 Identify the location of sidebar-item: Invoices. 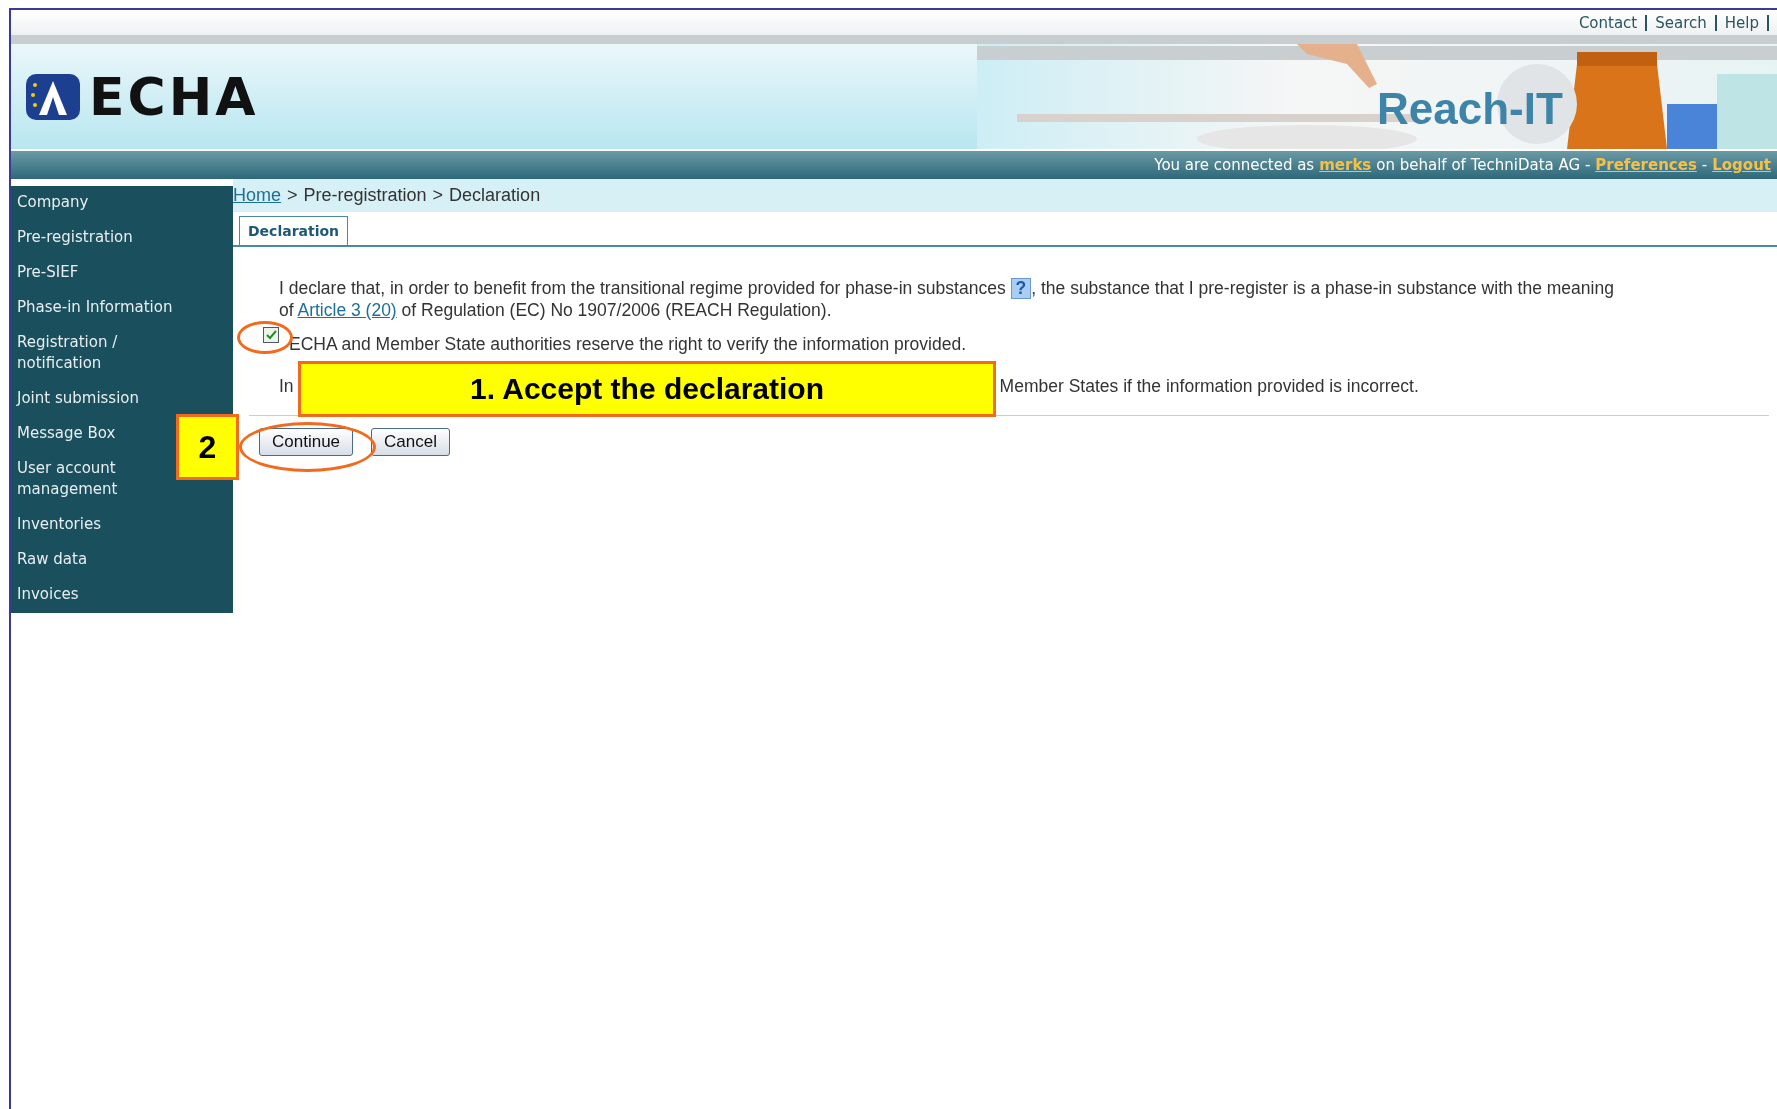
(48, 594).